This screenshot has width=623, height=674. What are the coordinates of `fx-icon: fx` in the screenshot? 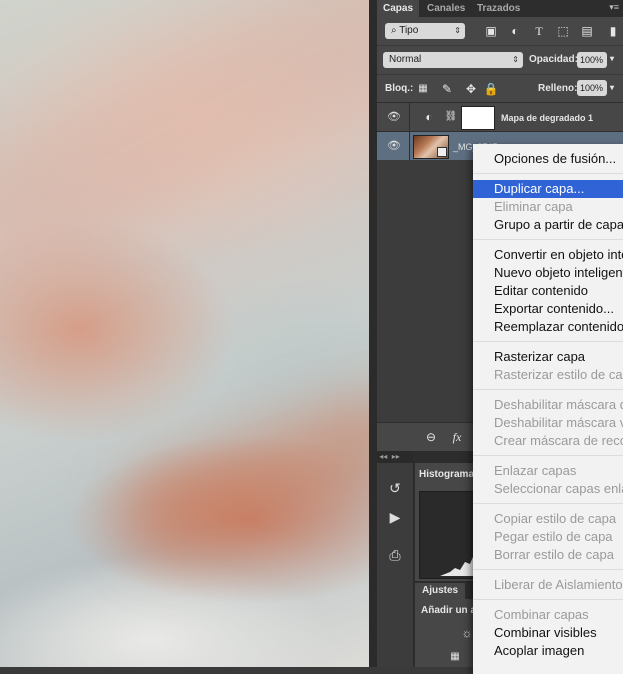 It's located at (457, 437).